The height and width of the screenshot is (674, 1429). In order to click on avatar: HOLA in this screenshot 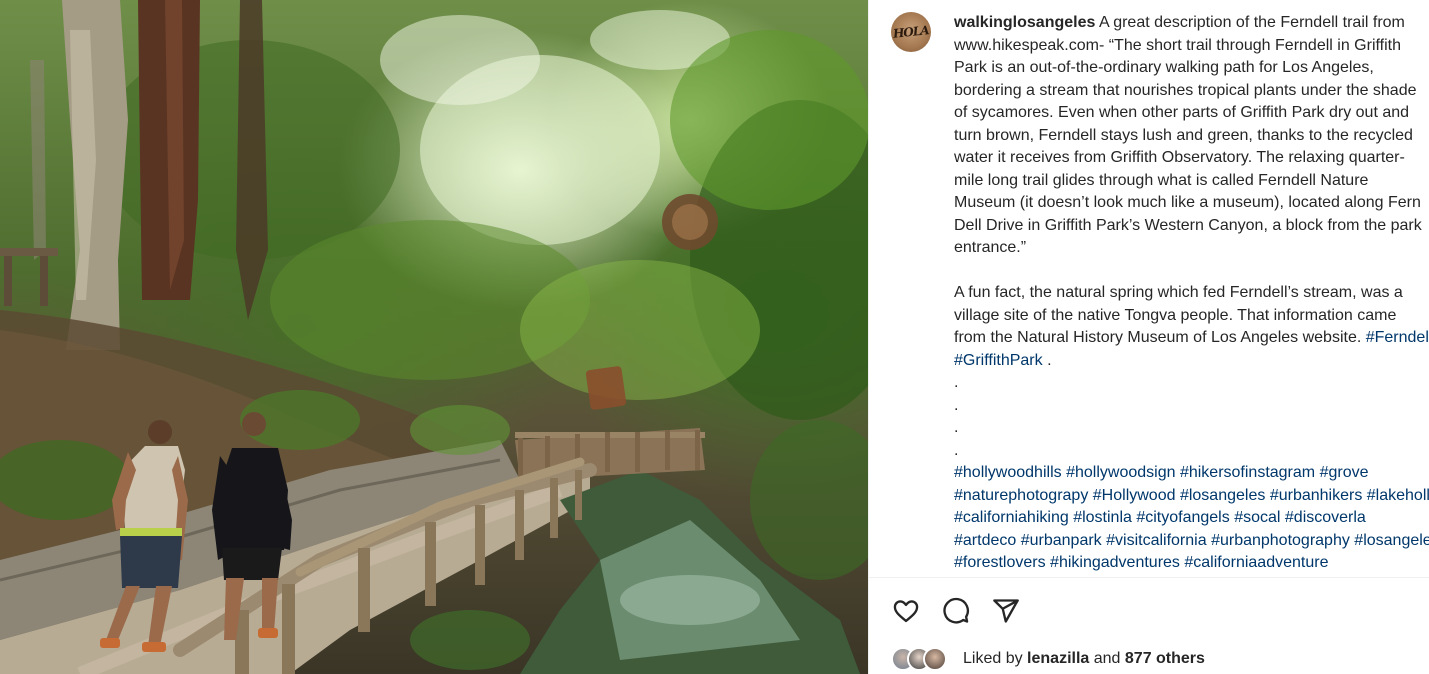, I will do `click(911, 32)`.